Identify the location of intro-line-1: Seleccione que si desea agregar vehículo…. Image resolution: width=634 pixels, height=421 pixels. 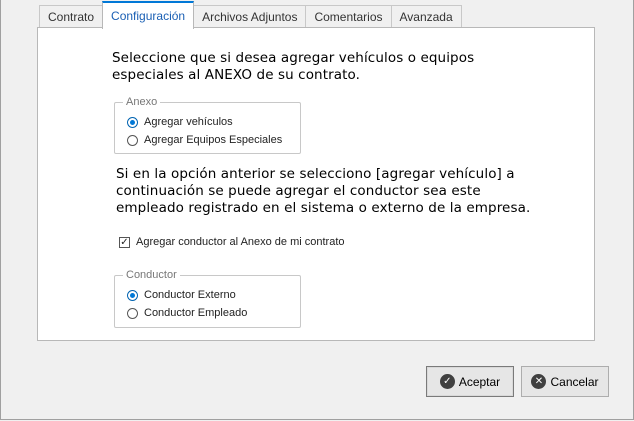
(293, 58).